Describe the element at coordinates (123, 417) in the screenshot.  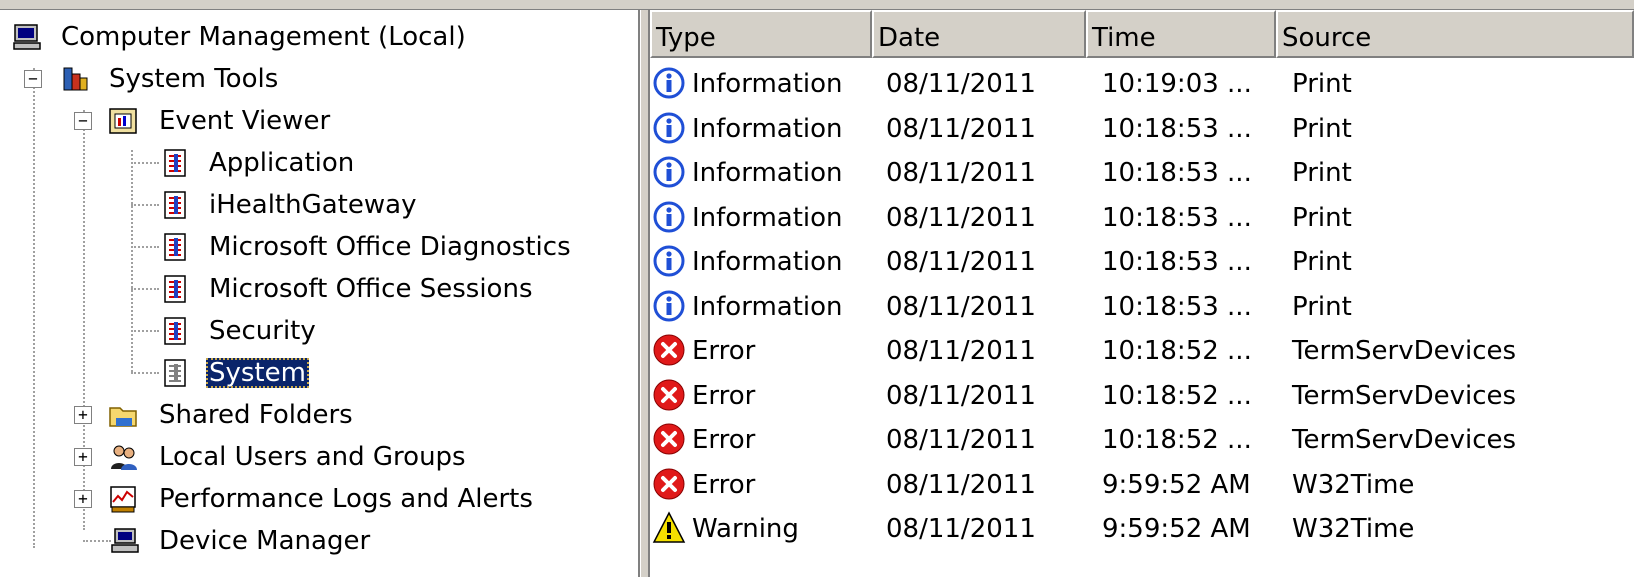
I see `folder-icon` at that location.